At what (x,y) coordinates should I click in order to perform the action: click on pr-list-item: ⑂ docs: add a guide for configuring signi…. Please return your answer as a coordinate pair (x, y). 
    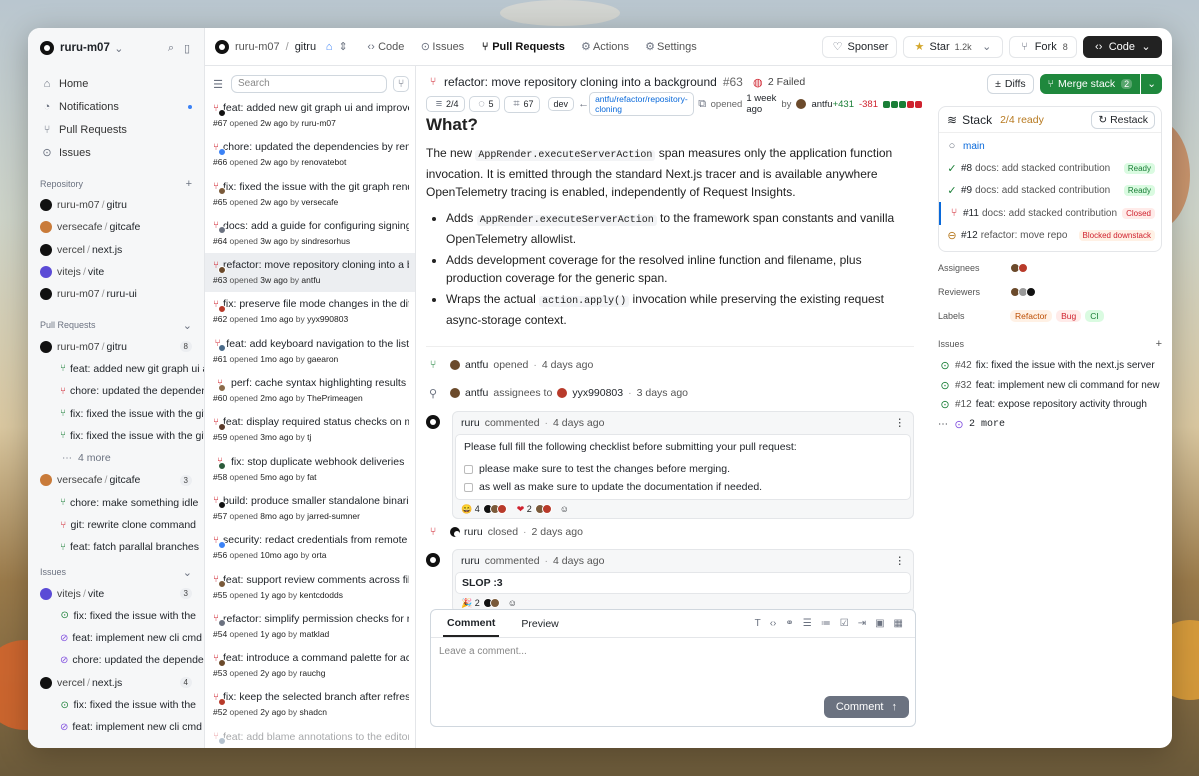
    Looking at the image, I should click on (310, 233).